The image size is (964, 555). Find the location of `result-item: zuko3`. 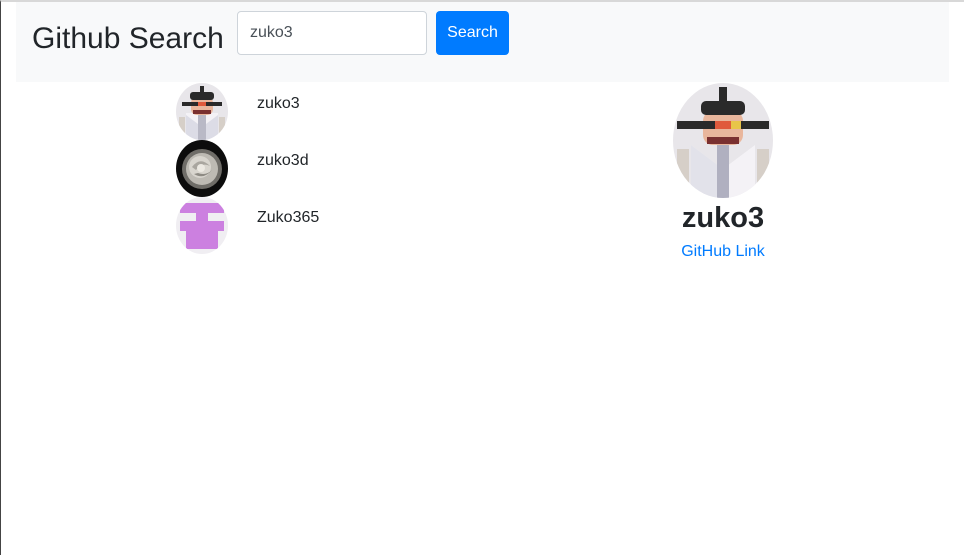

result-item: zuko3 is located at coordinates (326, 111).